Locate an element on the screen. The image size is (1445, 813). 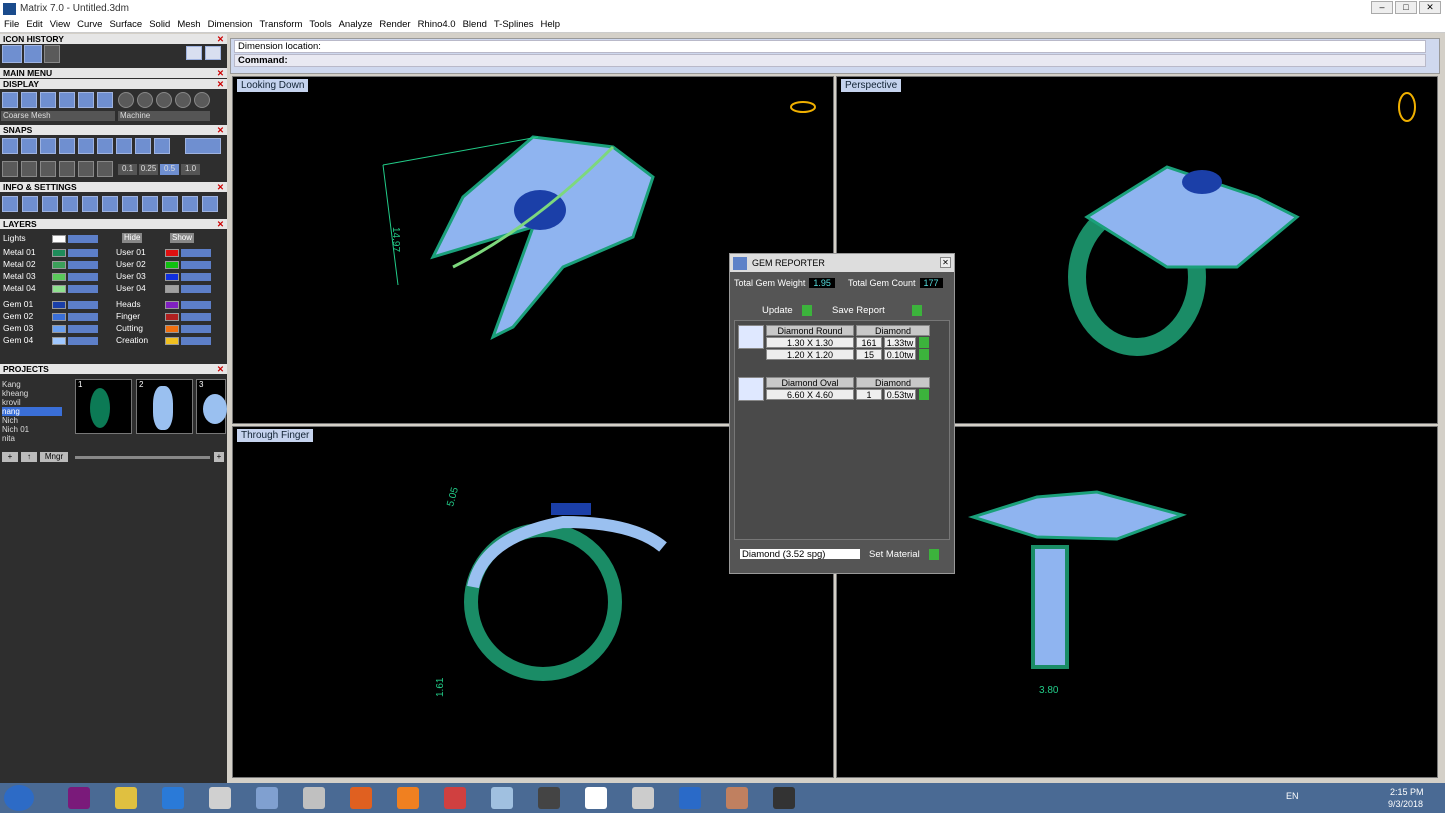
menu-help: Help is located at coordinates (551, 24).